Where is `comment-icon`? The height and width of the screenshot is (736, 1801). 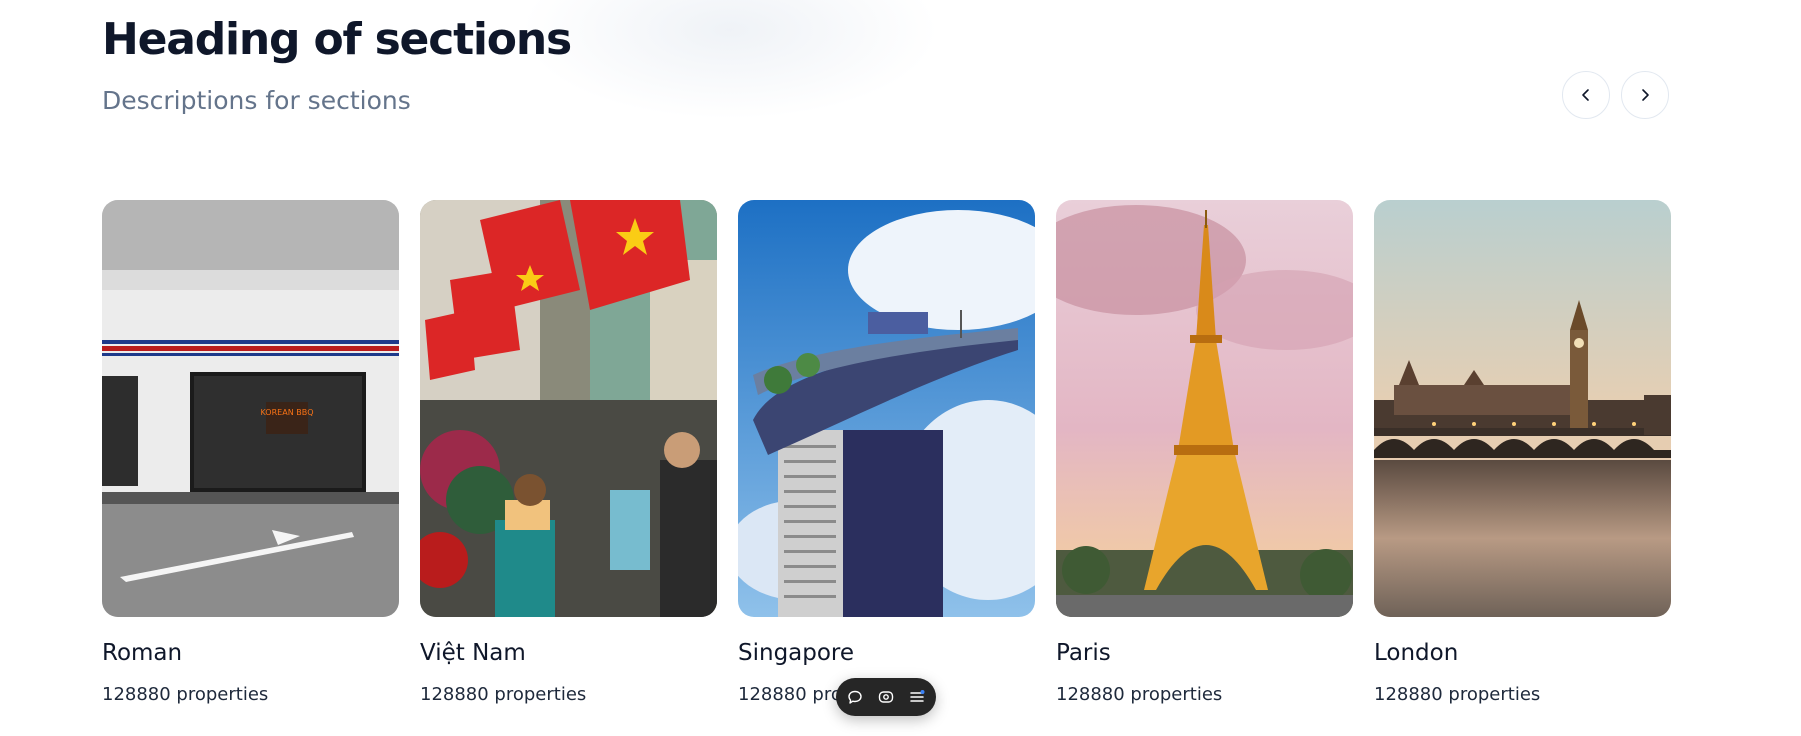 comment-icon is located at coordinates (855, 697).